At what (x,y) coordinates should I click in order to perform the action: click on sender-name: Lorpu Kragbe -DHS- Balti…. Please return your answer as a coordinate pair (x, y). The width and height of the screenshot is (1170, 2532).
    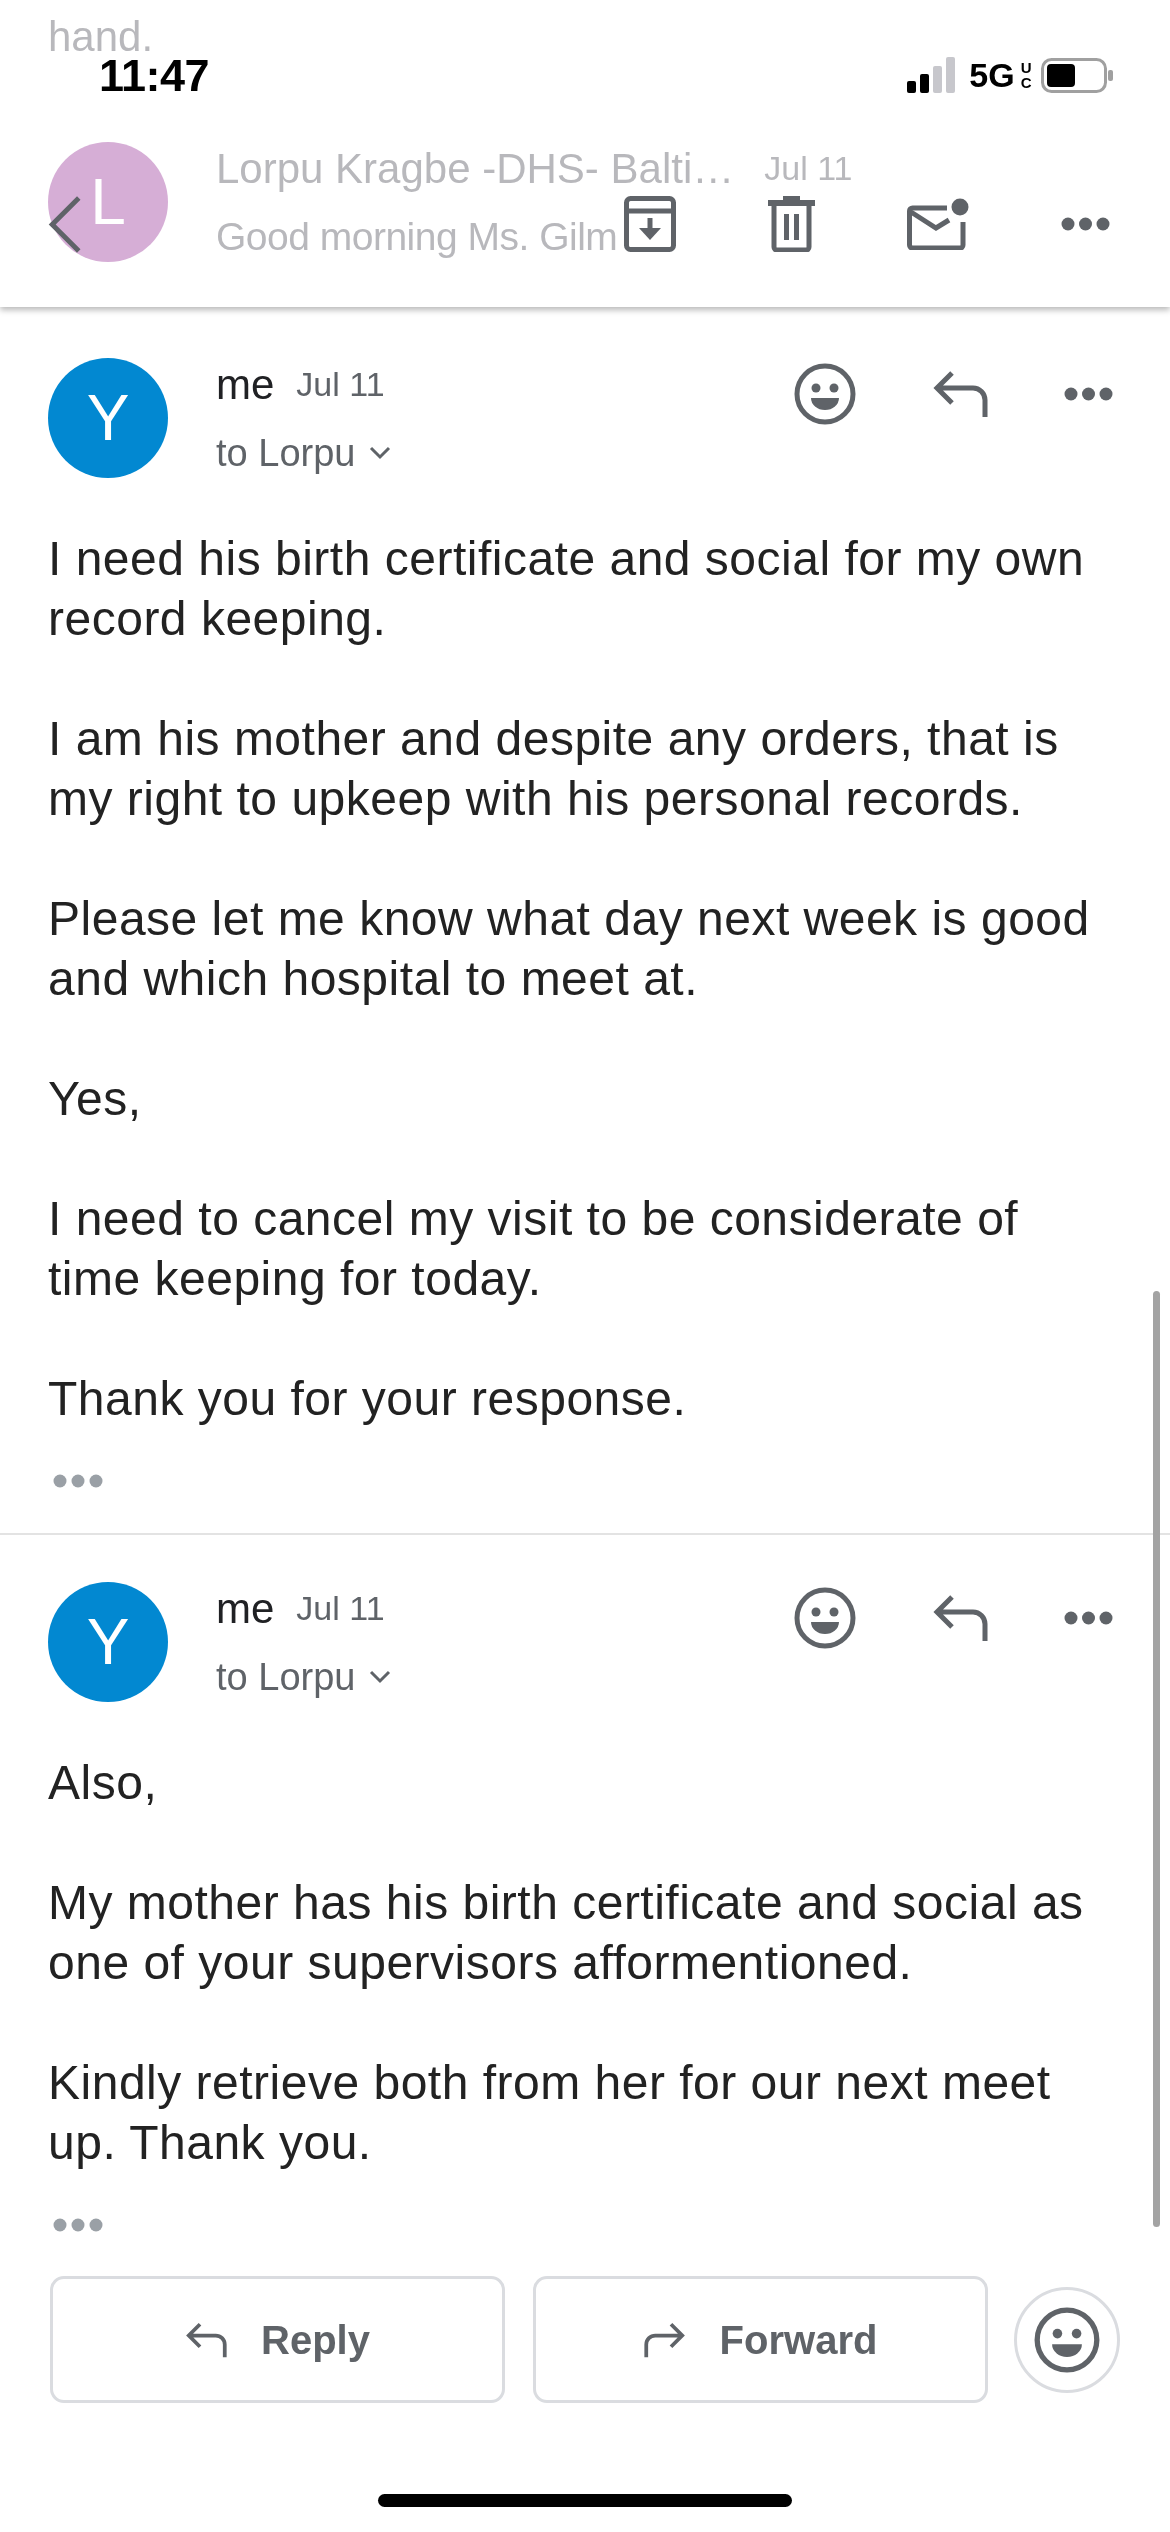
    Looking at the image, I should click on (475, 168).